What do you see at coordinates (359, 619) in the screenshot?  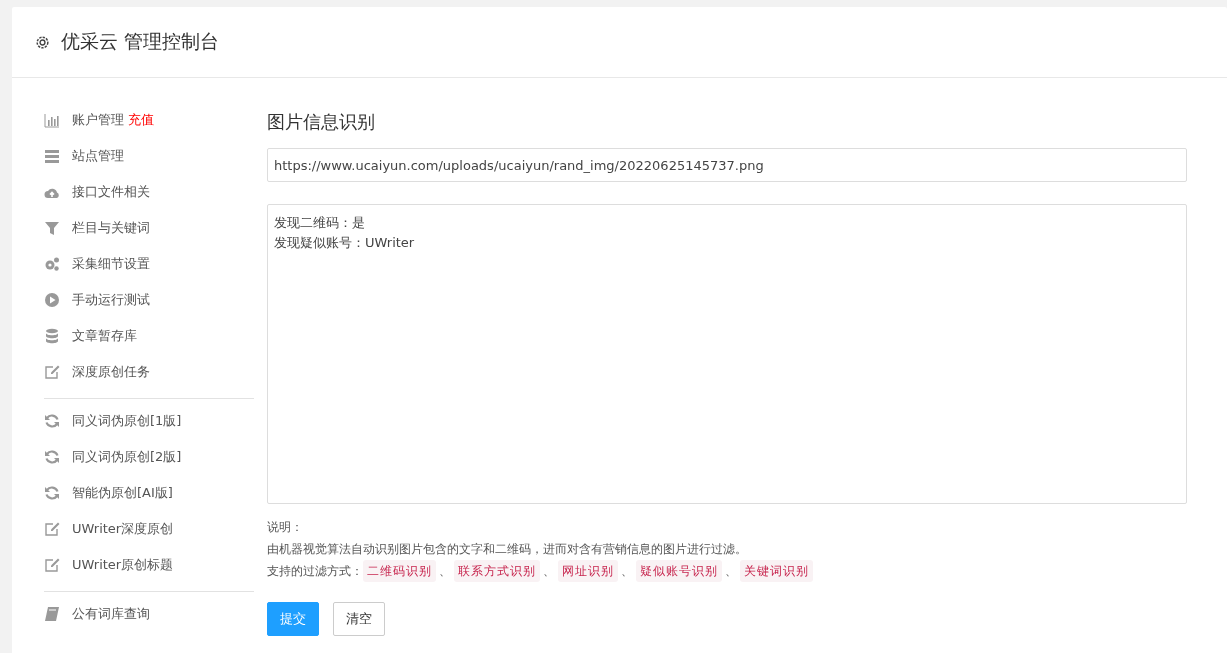 I see `clear-button: 清空` at bounding box center [359, 619].